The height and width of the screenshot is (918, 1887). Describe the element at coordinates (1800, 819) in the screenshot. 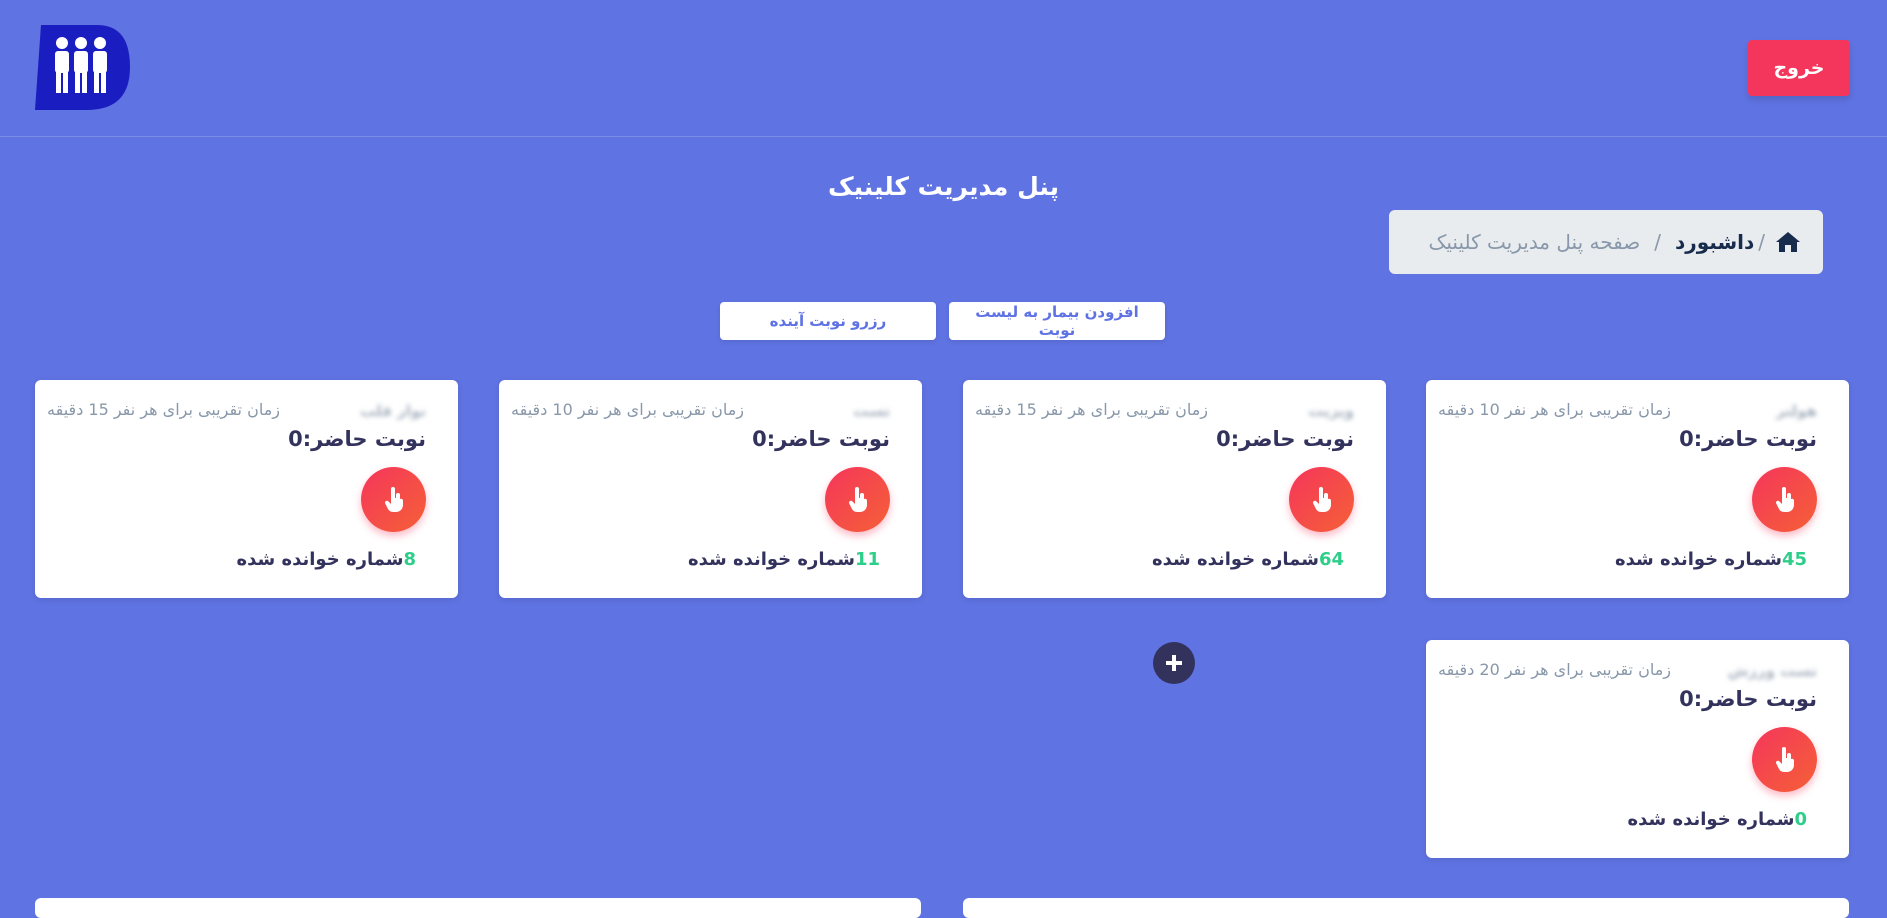

I see `called-count: 0` at that location.